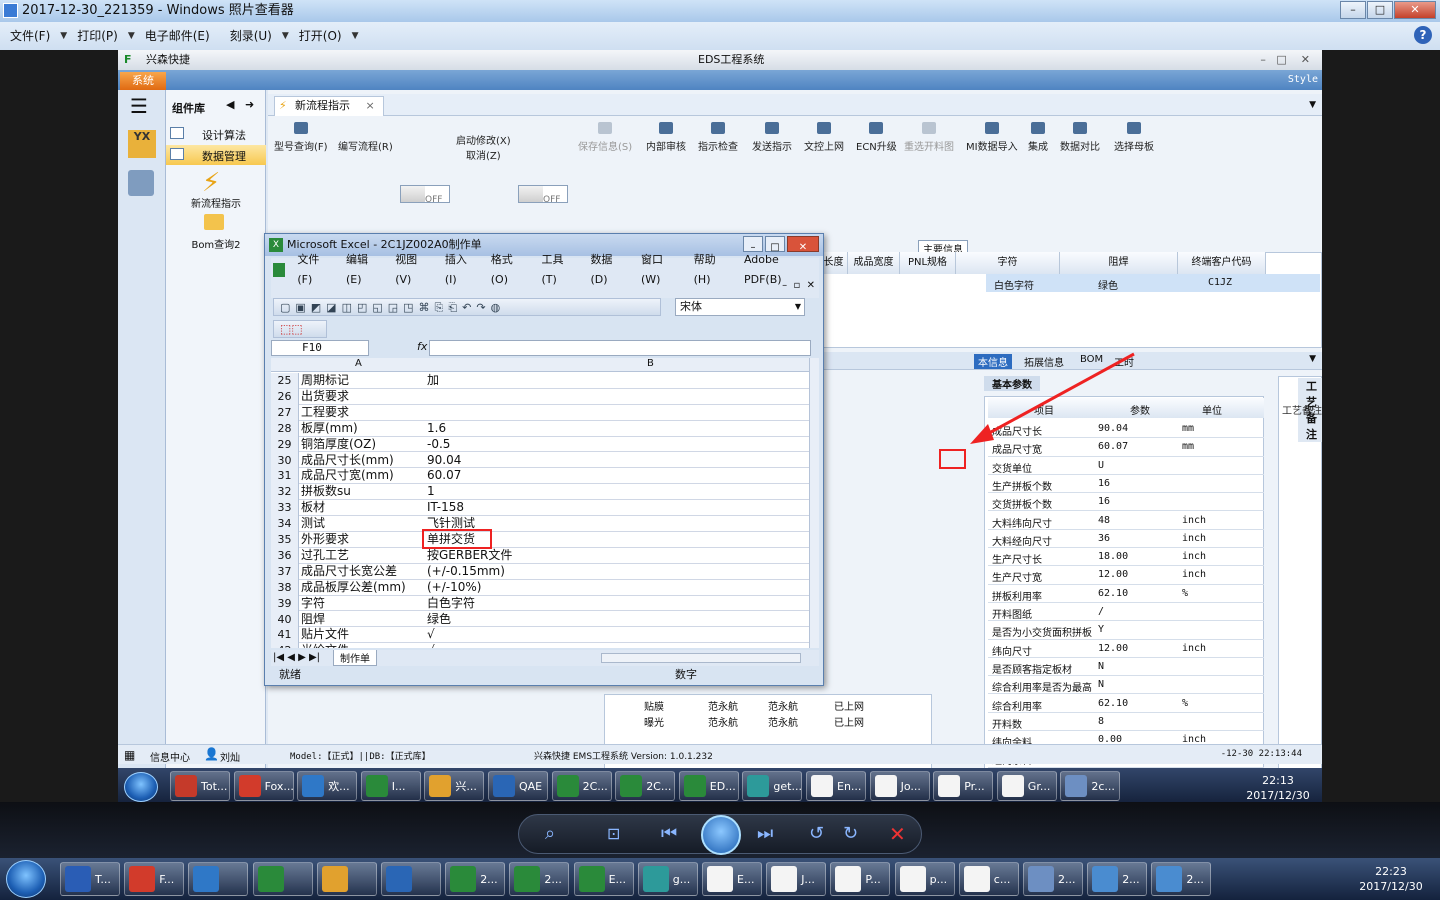 The image size is (1440, 900). I want to click on toolbar-icons: ▢▣◩◪◫◰◱◲◳⌘⎘⎗↶↷◍, so click(392, 308).